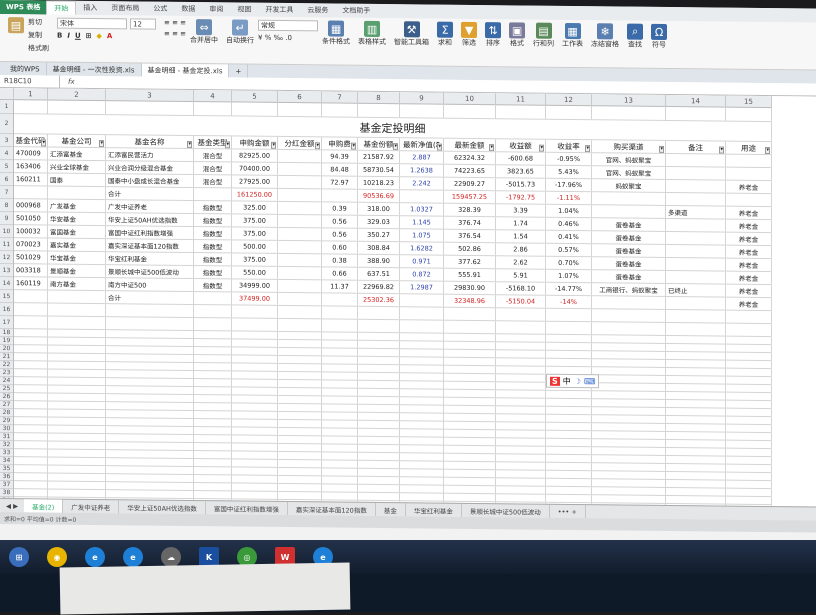 The height and width of the screenshot is (615, 816). What do you see at coordinates (379, 196) in the screenshot?
I see `cell: 90536.69` at bounding box center [379, 196].